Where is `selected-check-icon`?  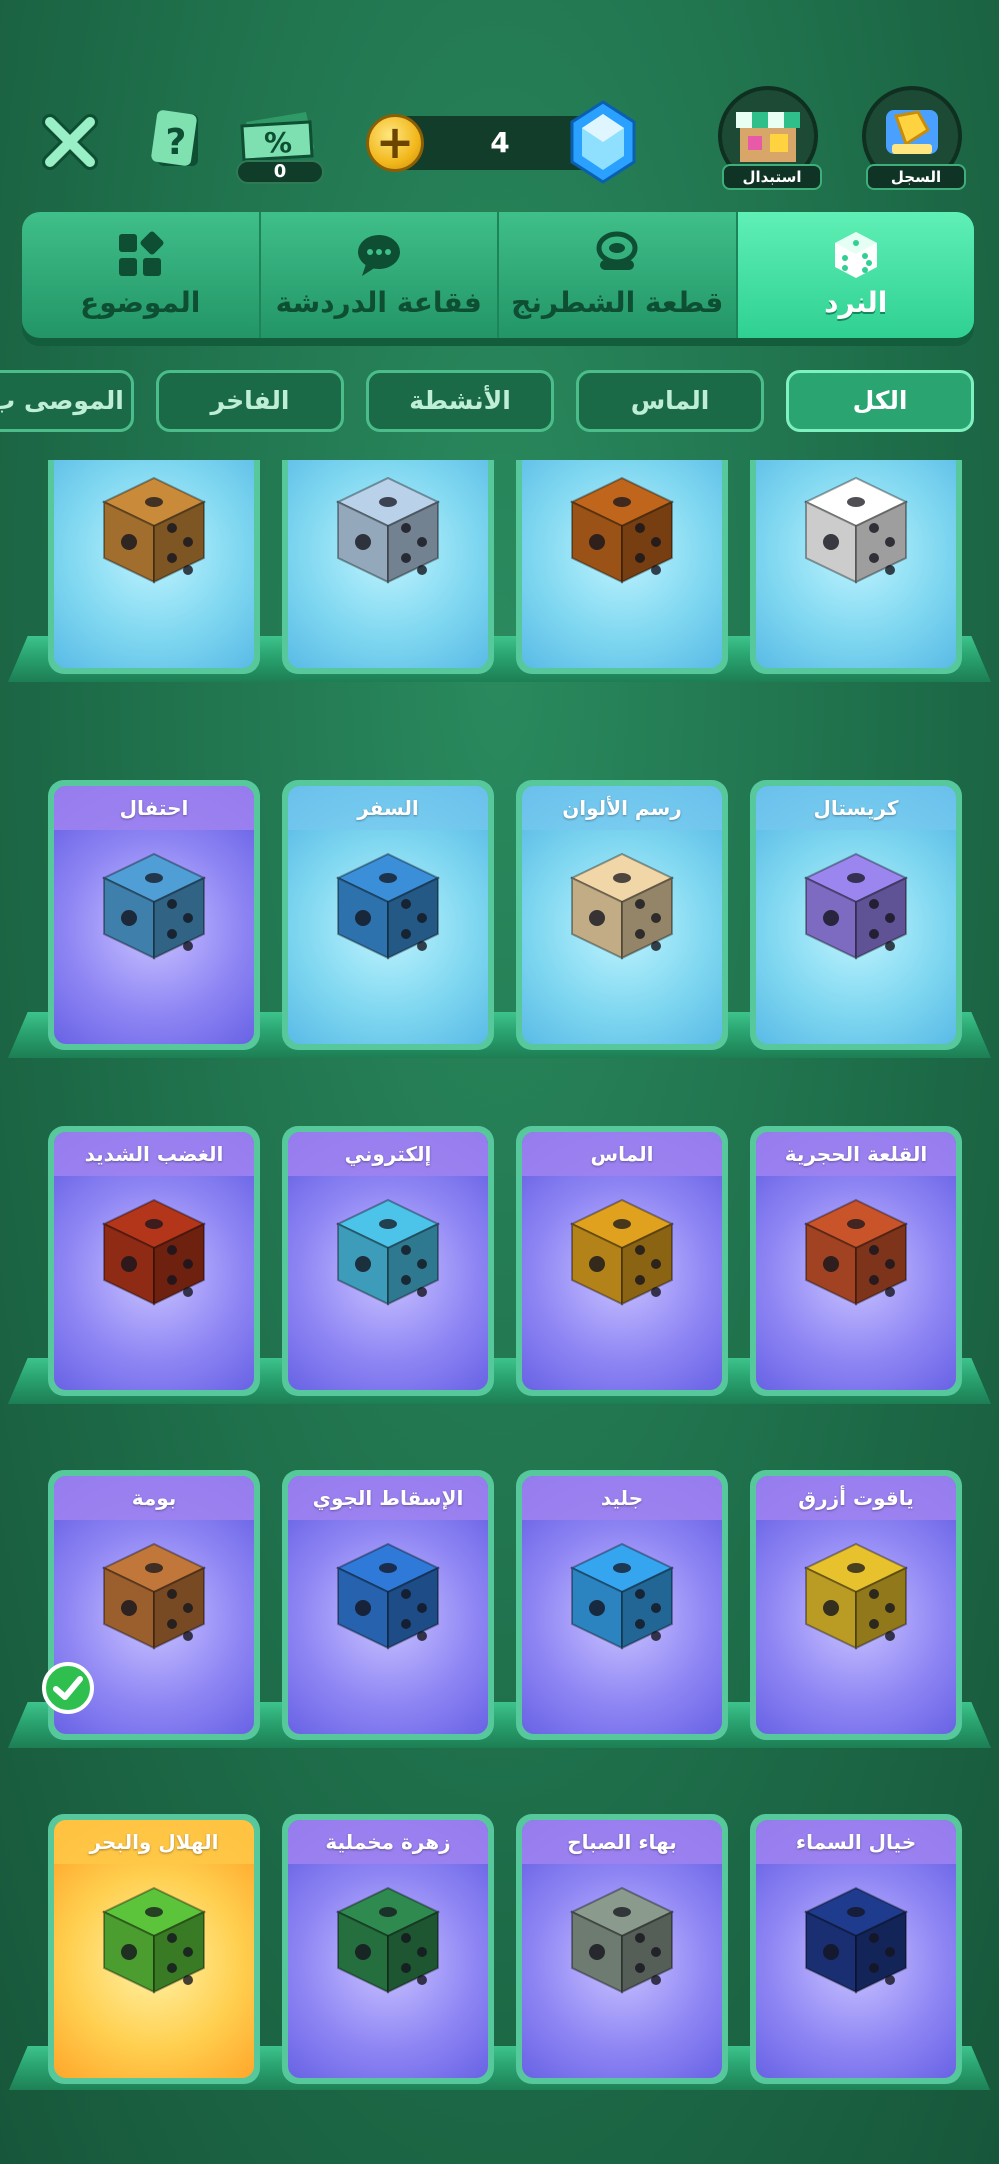
selected-check-icon is located at coordinates (68, 1688).